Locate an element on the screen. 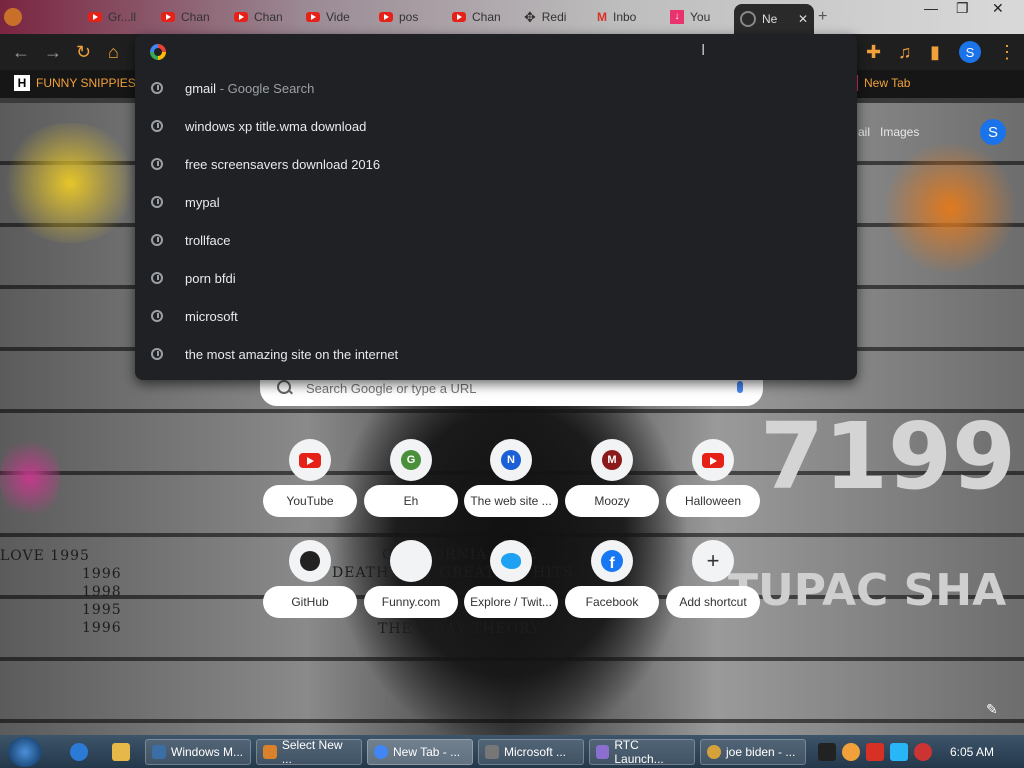  start-button is located at coordinates (25, 752).